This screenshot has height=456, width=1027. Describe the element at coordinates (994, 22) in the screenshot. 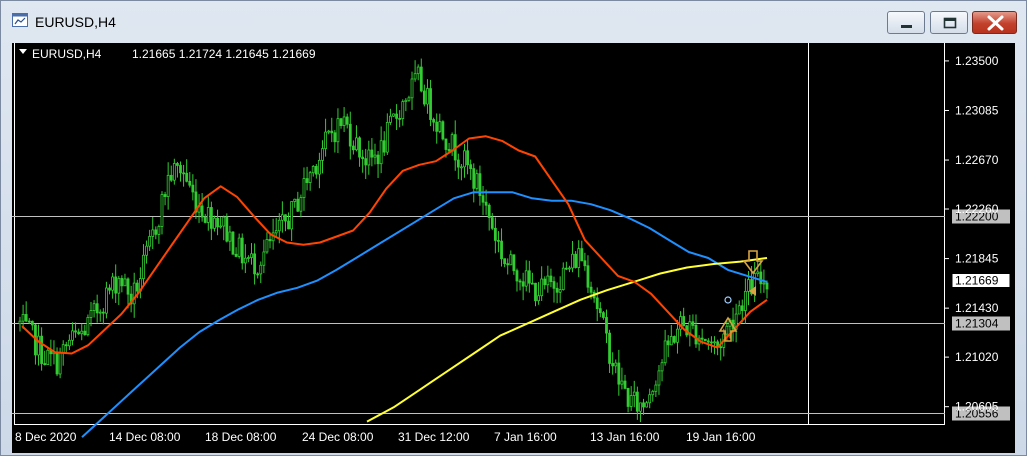

I see `close-button` at that location.